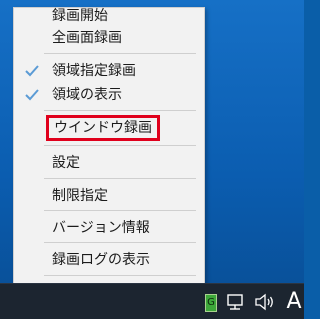 This screenshot has height=319, width=320. Describe the element at coordinates (211, 303) in the screenshot. I see `recorder-app-icon: G` at that location.